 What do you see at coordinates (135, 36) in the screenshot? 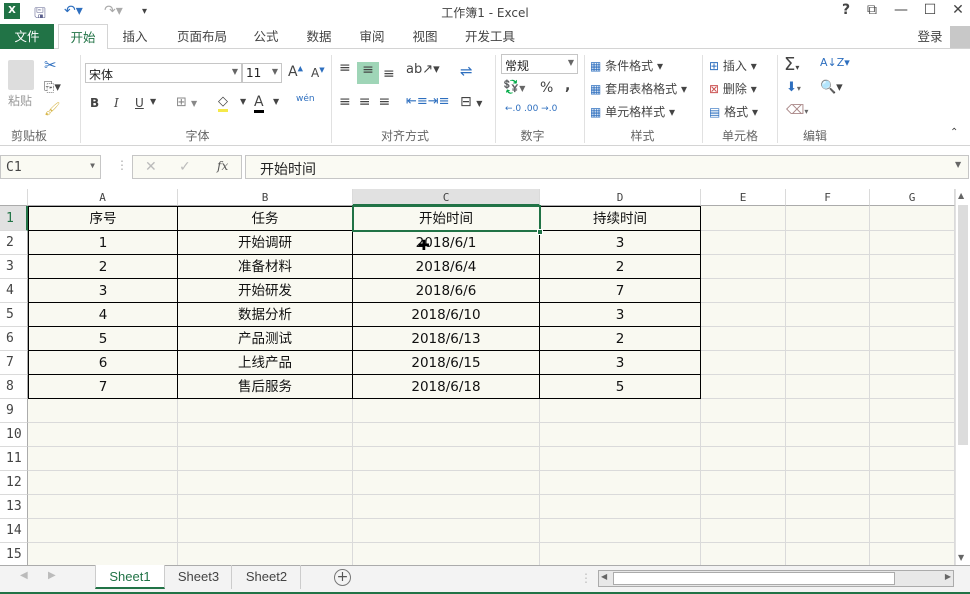
I see `tab-insert: 插入` at bounding box center [135, 36].